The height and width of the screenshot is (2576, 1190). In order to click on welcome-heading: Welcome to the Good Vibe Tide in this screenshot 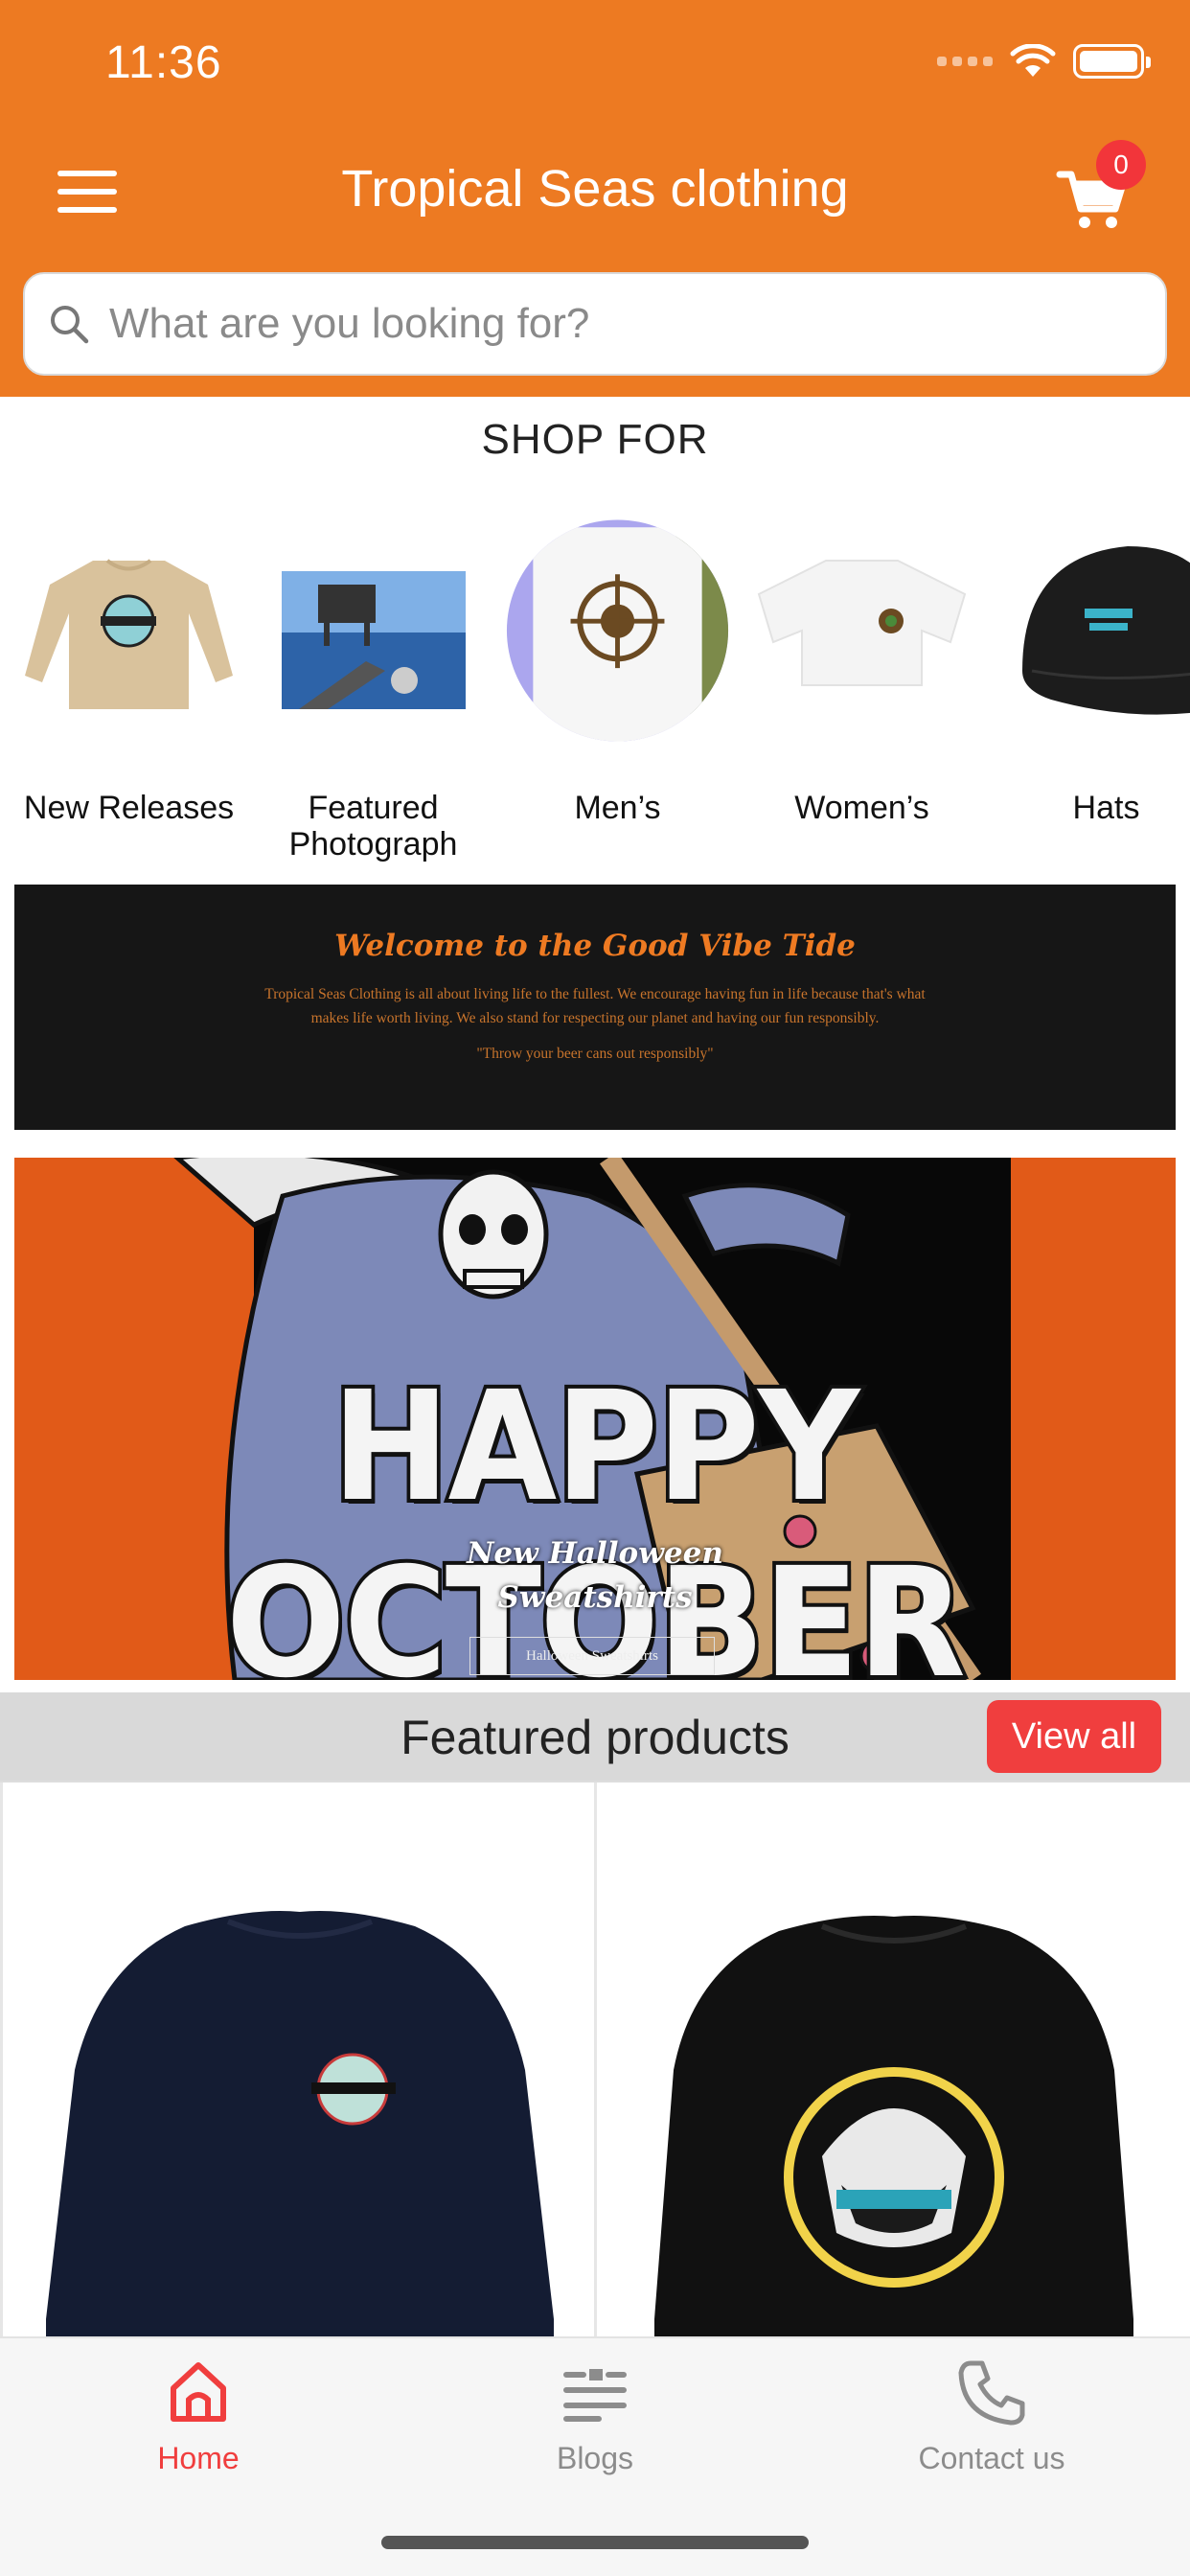, I will do `click(595, 946)`.